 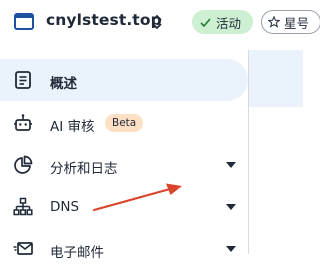 What do you see at coordinates (274, 22) in the screenshot?
I see `star-icon` at bounding box center [274, 22].